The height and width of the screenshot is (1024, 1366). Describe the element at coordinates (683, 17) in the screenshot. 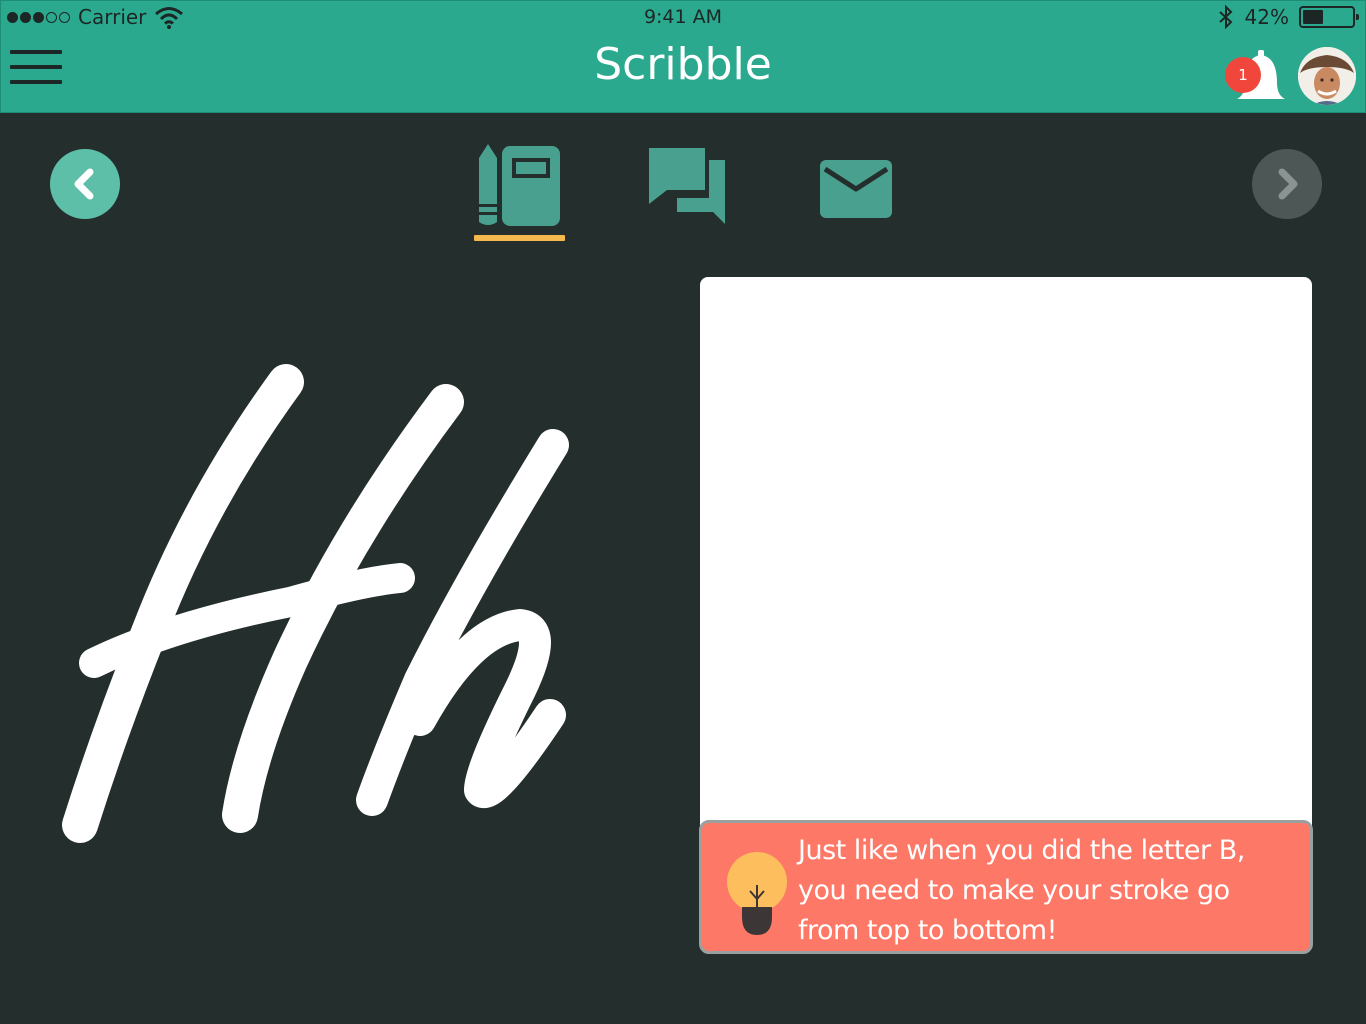

I see `status-time: 9:41 AM` at that location.